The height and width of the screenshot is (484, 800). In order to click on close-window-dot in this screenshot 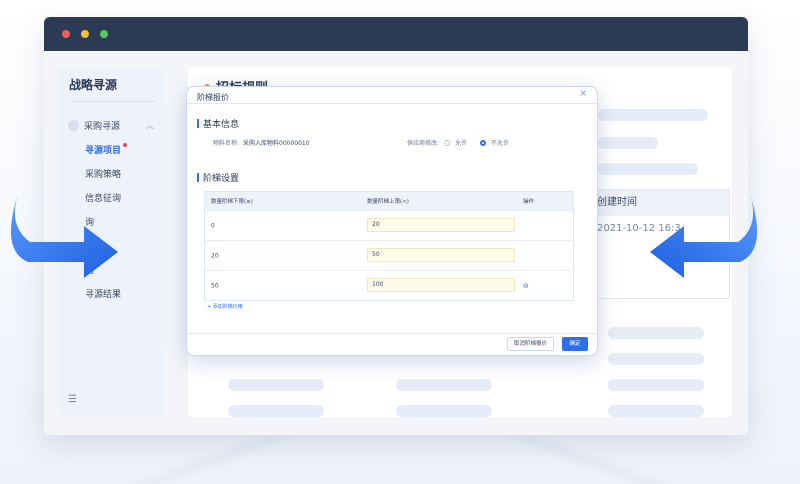, I will do `click(66, 34)`.